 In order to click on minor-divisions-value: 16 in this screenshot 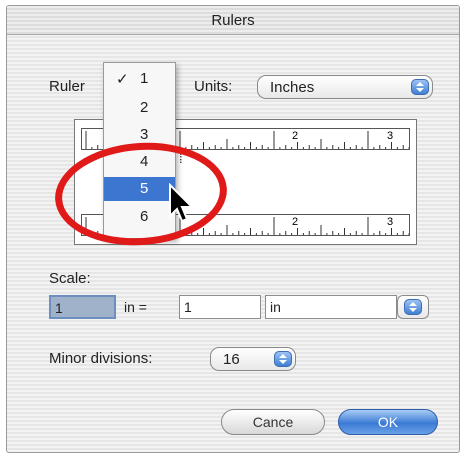, I will do `click(231, 359)`.